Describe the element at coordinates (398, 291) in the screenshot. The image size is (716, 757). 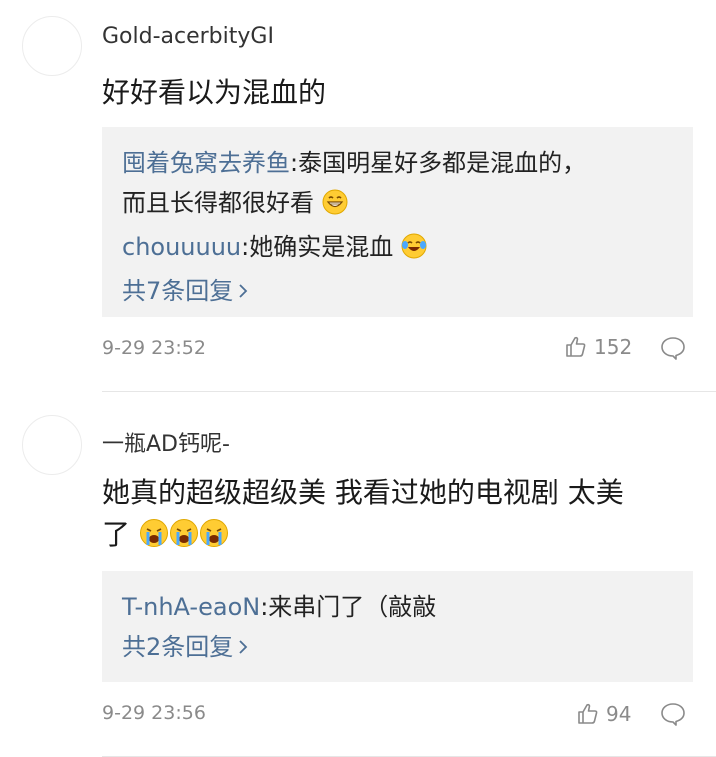
I see `more-replies-link: 共7条回复` at that location.